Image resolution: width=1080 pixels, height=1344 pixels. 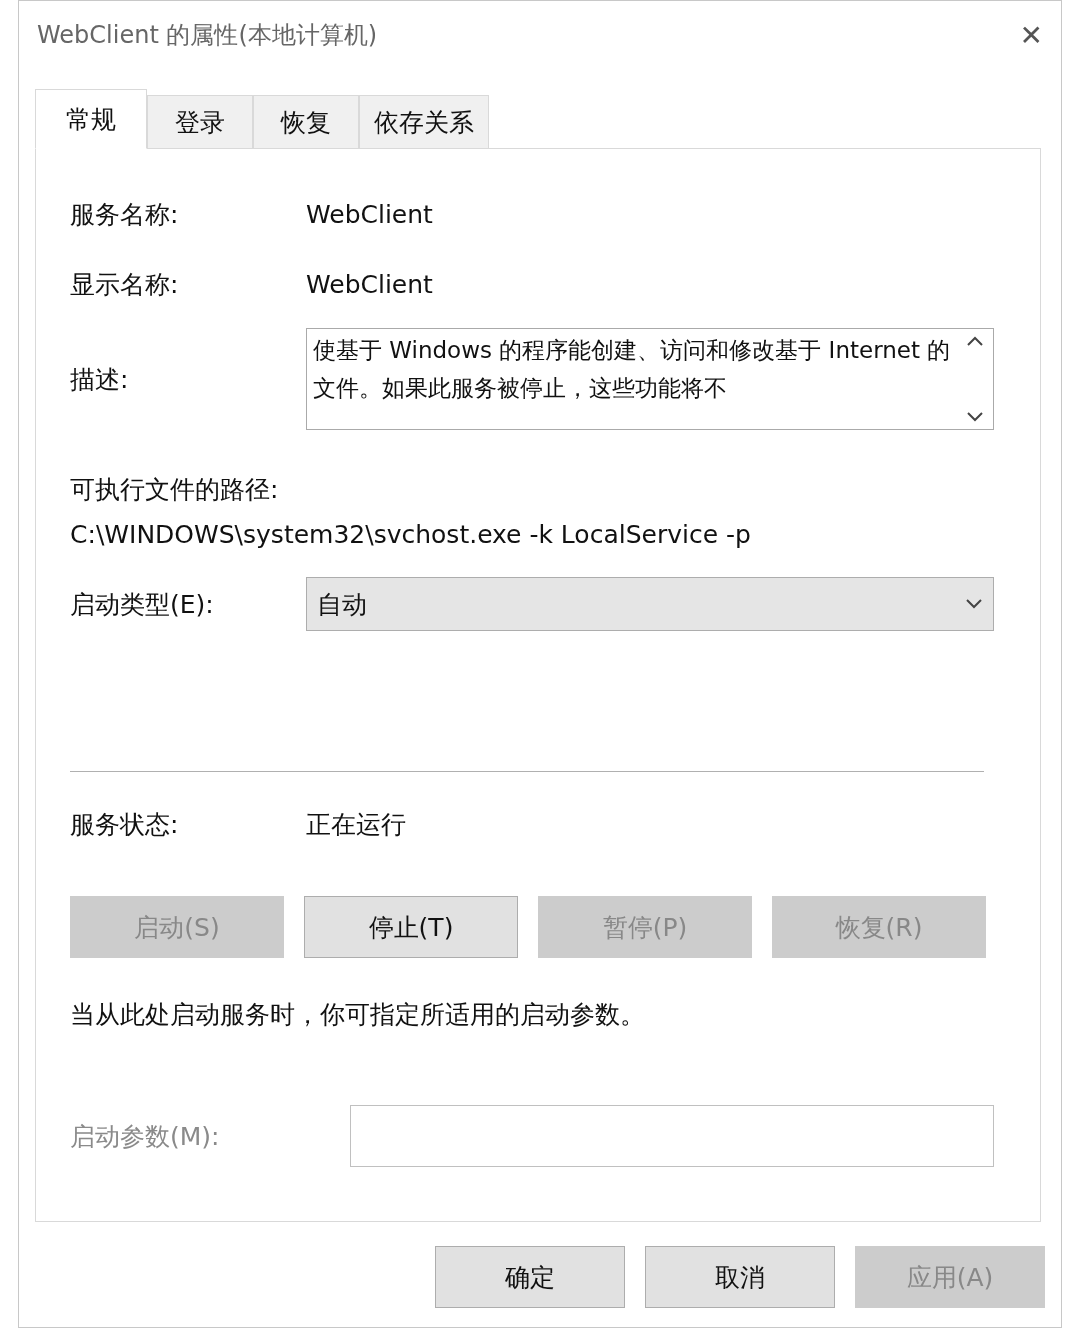 What do you see at coordinates (411, 927) in the screenshot?
I see `service-button: 停止(T)` at bounding box center [411, 927].